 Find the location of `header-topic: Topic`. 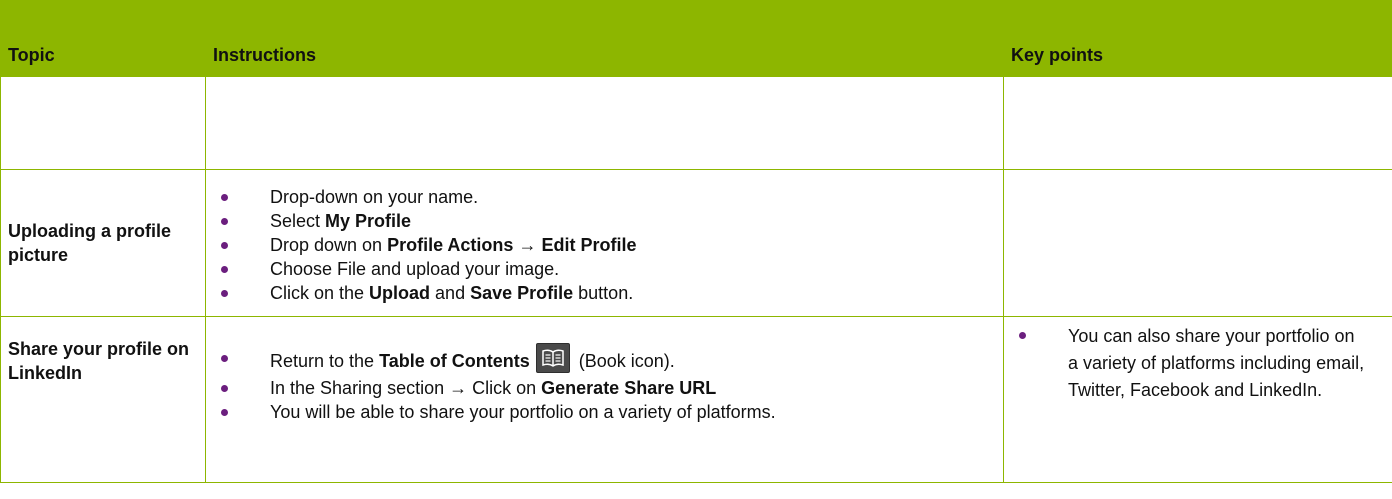

header-topic: Topic is located at coordinates (103, 55).